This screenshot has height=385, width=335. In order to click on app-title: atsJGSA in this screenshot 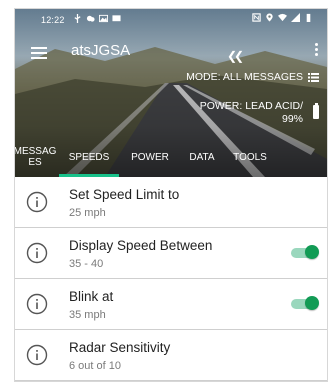, I will do `click(101, 50)`.